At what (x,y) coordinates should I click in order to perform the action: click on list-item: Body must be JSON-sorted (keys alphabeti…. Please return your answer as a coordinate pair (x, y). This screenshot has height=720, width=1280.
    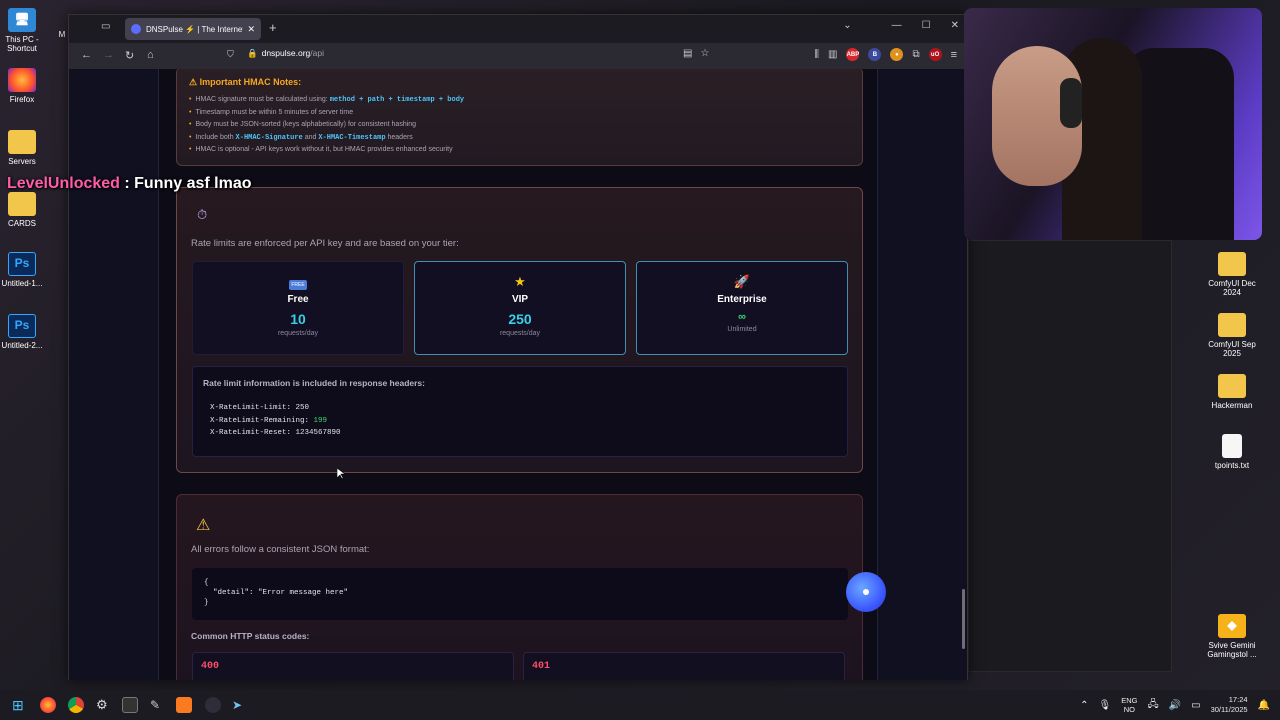
    Looking at the image, I should click on (519, 125).